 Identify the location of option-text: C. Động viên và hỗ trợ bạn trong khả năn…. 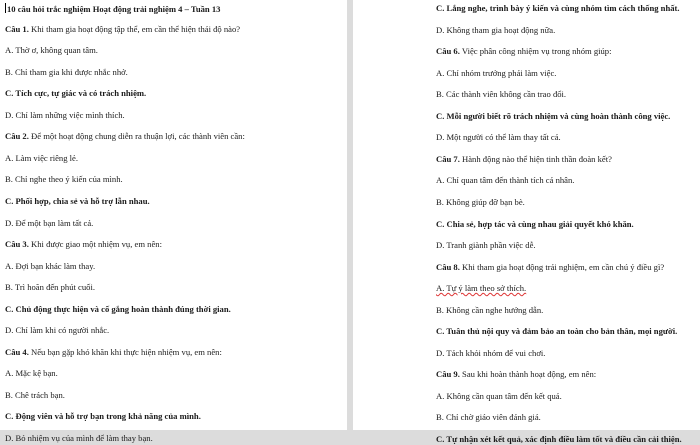
(103, 416).